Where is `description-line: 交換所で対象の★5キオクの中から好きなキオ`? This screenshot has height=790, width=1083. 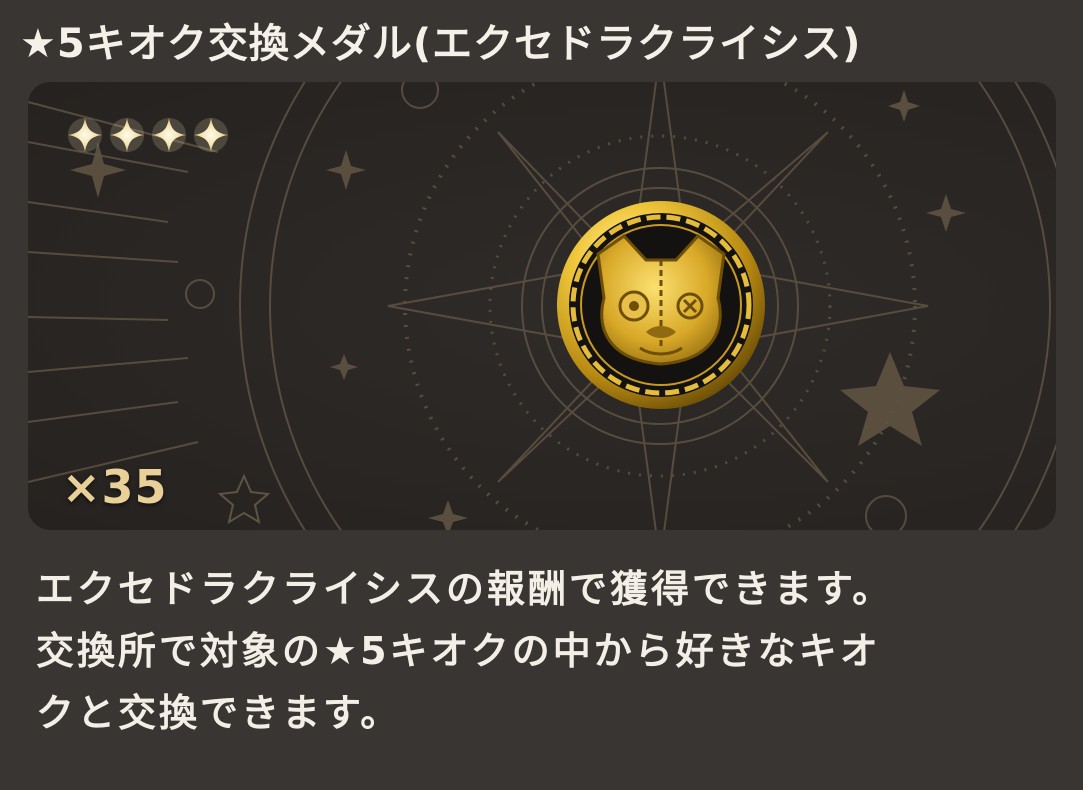 description-line: 交換所で対象の★5キオクの中から好きなキオ is located at coordinates (458, 651).